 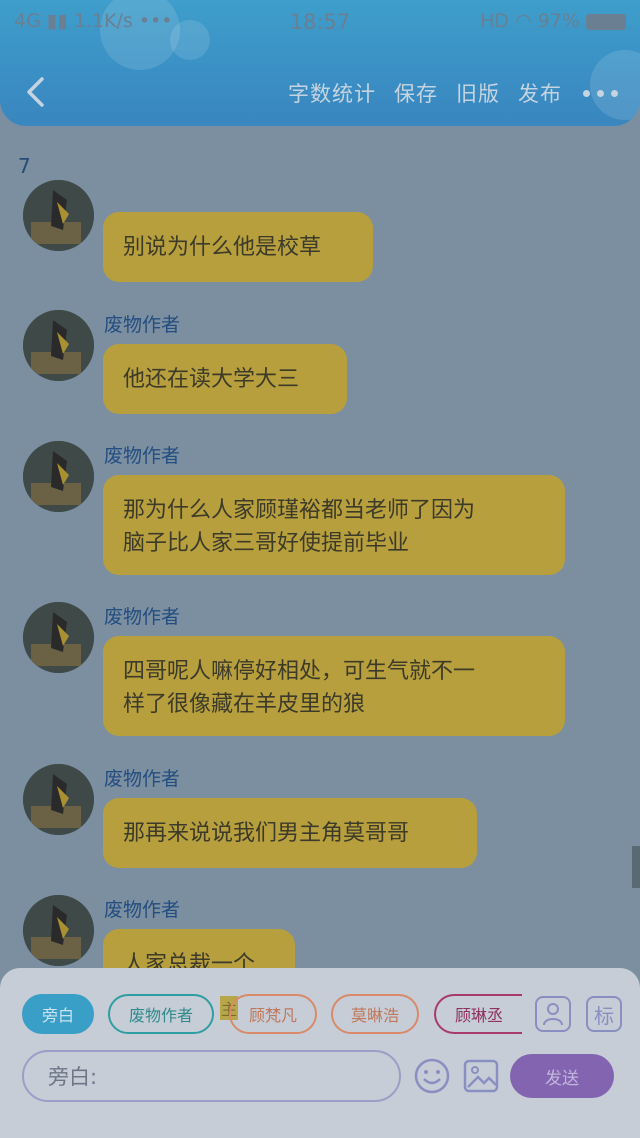 What do you see at coordinates (553, 1014) in the screenshot?
I see `person-icon` at bounding box center [553, 1014].